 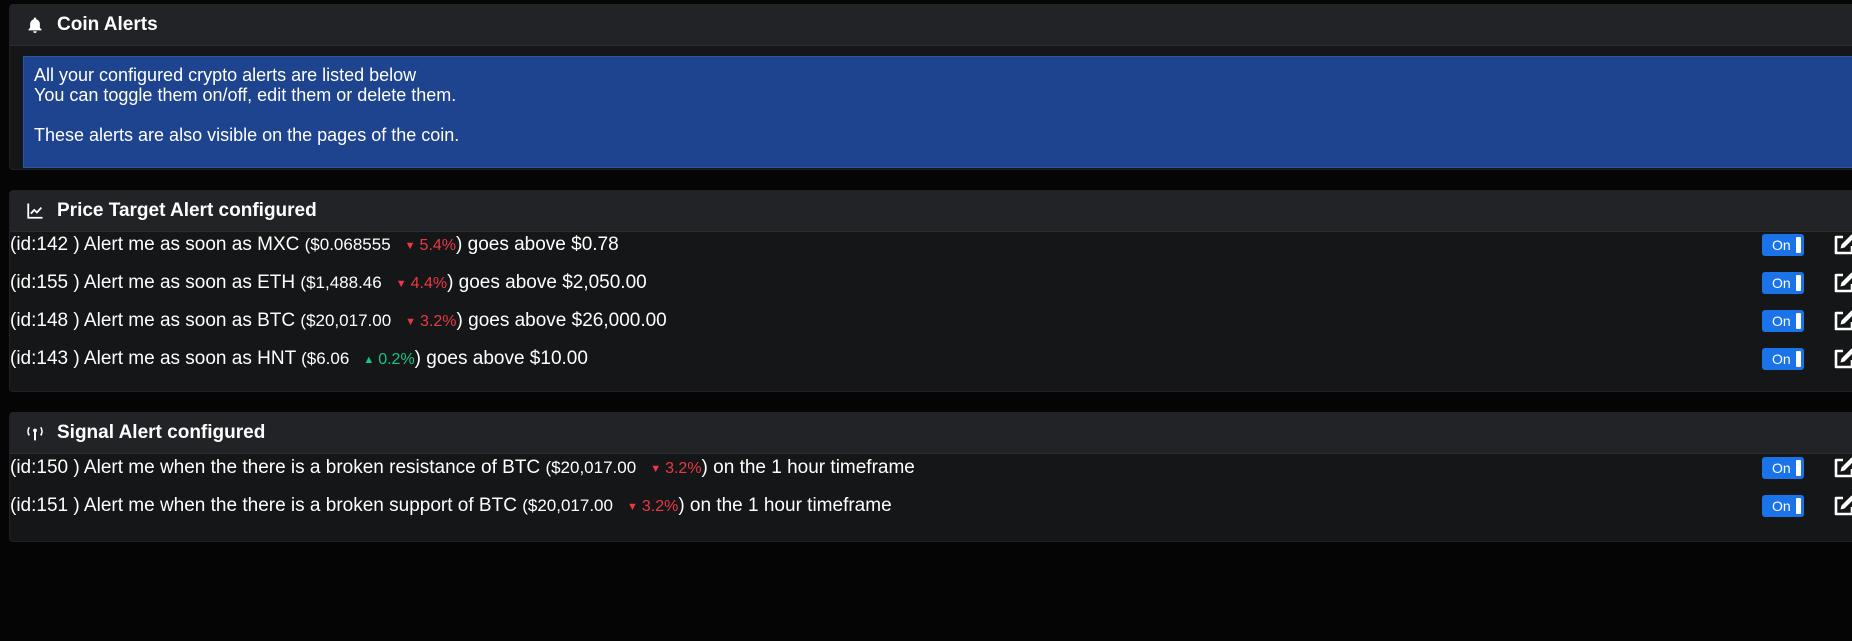 What do you see at coordinates (369, 359) in the screenshot?
I see `caret-up-icon: ▲` at bounding box center [369, 359].